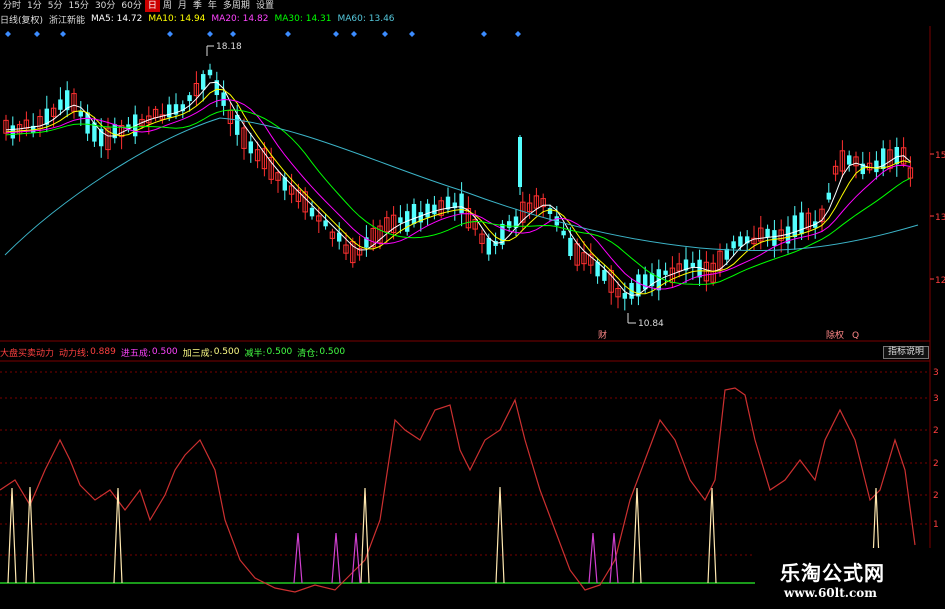  I want to click on watermark-title: 乐淘公式网, so click(832, 573).